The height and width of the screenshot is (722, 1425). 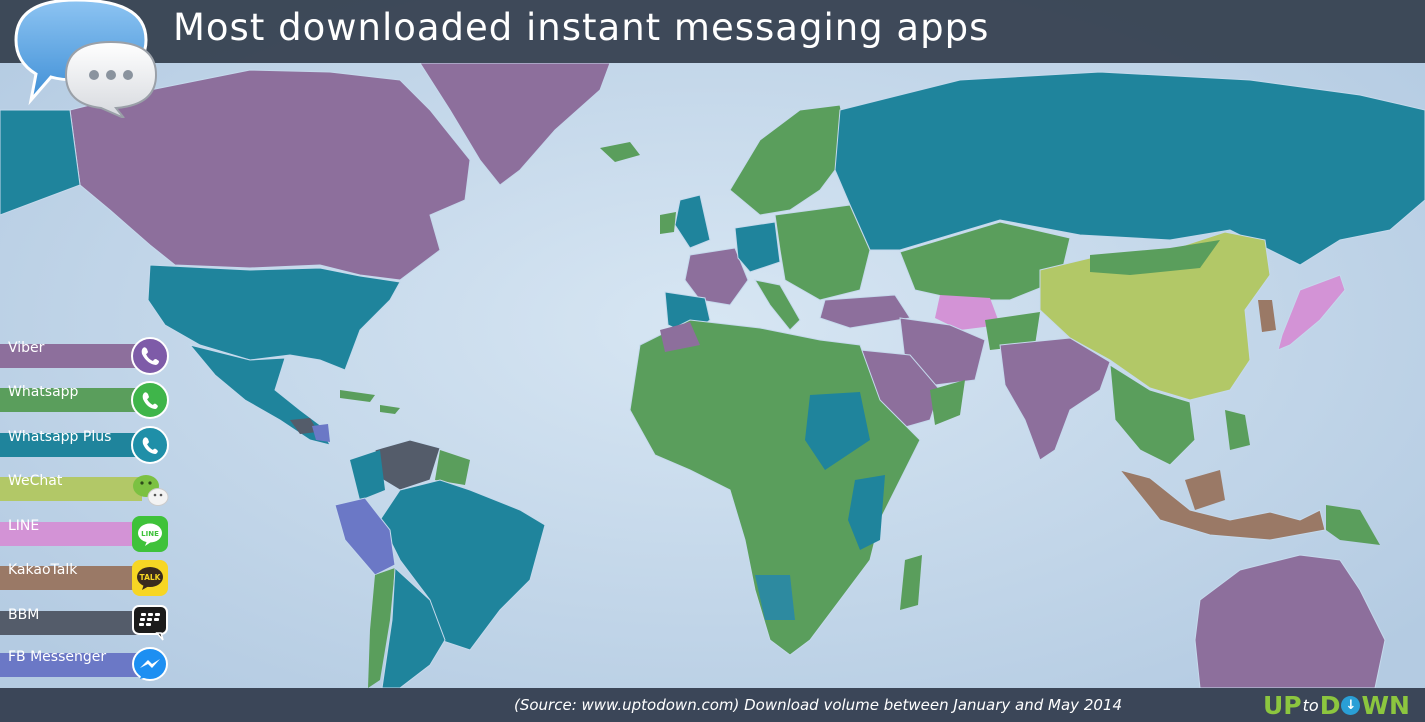 I want to click on wechat-icon, so click(x=151, y=490).